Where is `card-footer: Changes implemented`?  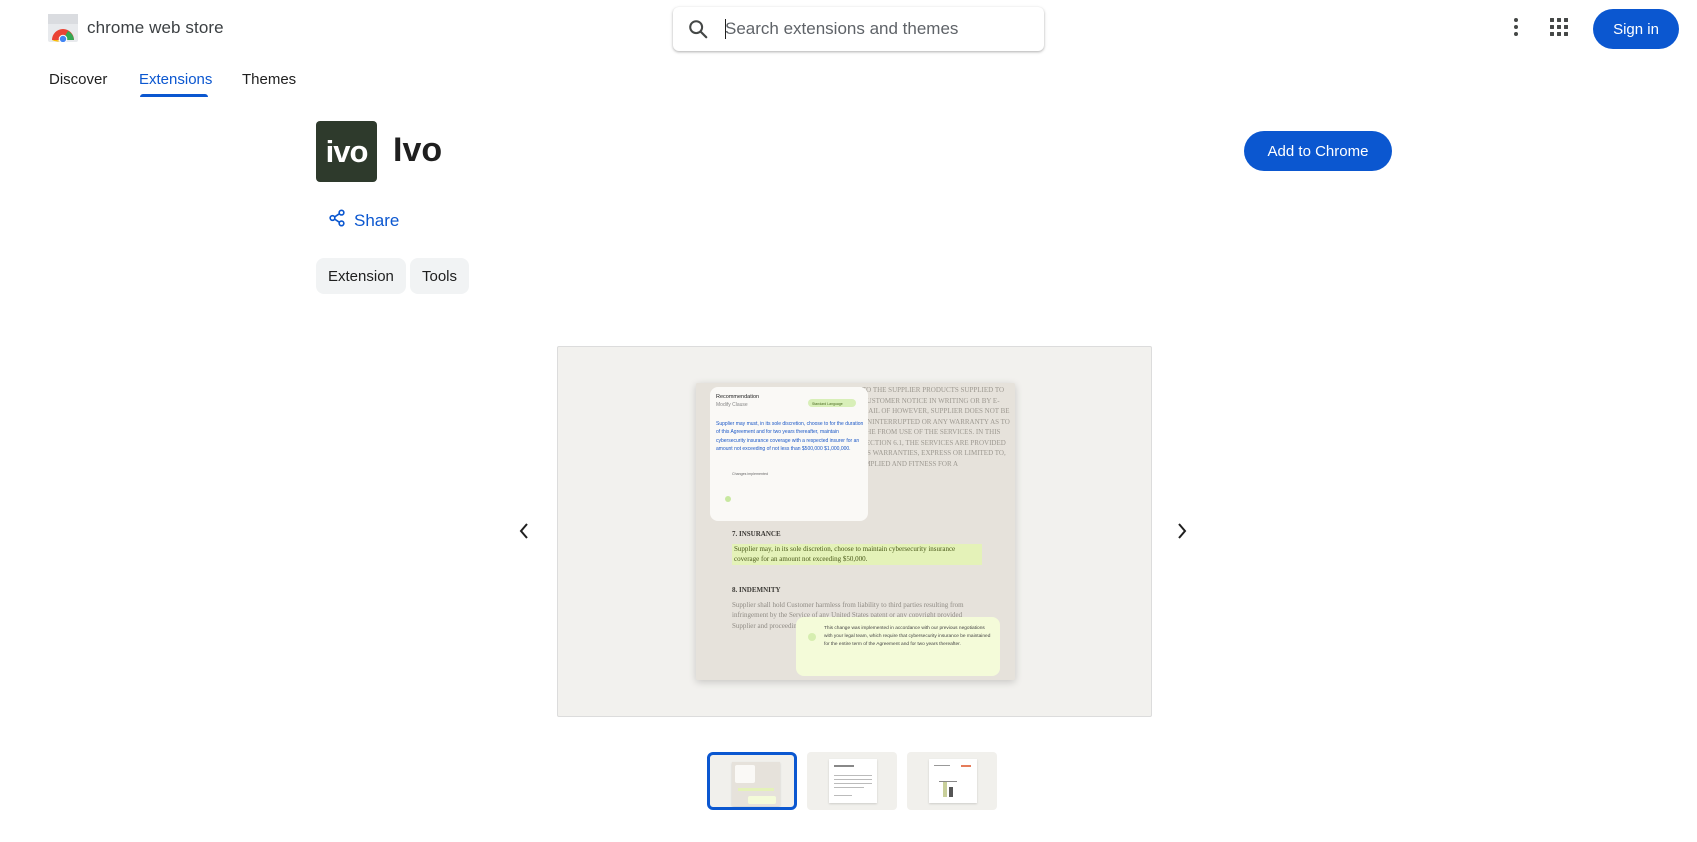
card-footer: Changes implemented is located at coordinates (750, 474).